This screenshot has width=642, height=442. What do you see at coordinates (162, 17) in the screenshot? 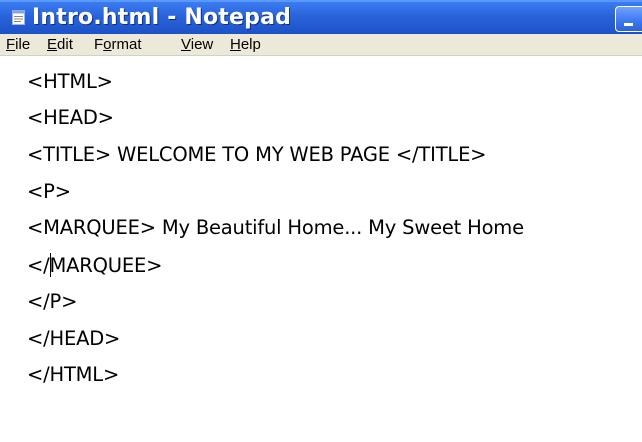
I see `window-title: Intro.html - Notepad` at bounding box center [162, 17].